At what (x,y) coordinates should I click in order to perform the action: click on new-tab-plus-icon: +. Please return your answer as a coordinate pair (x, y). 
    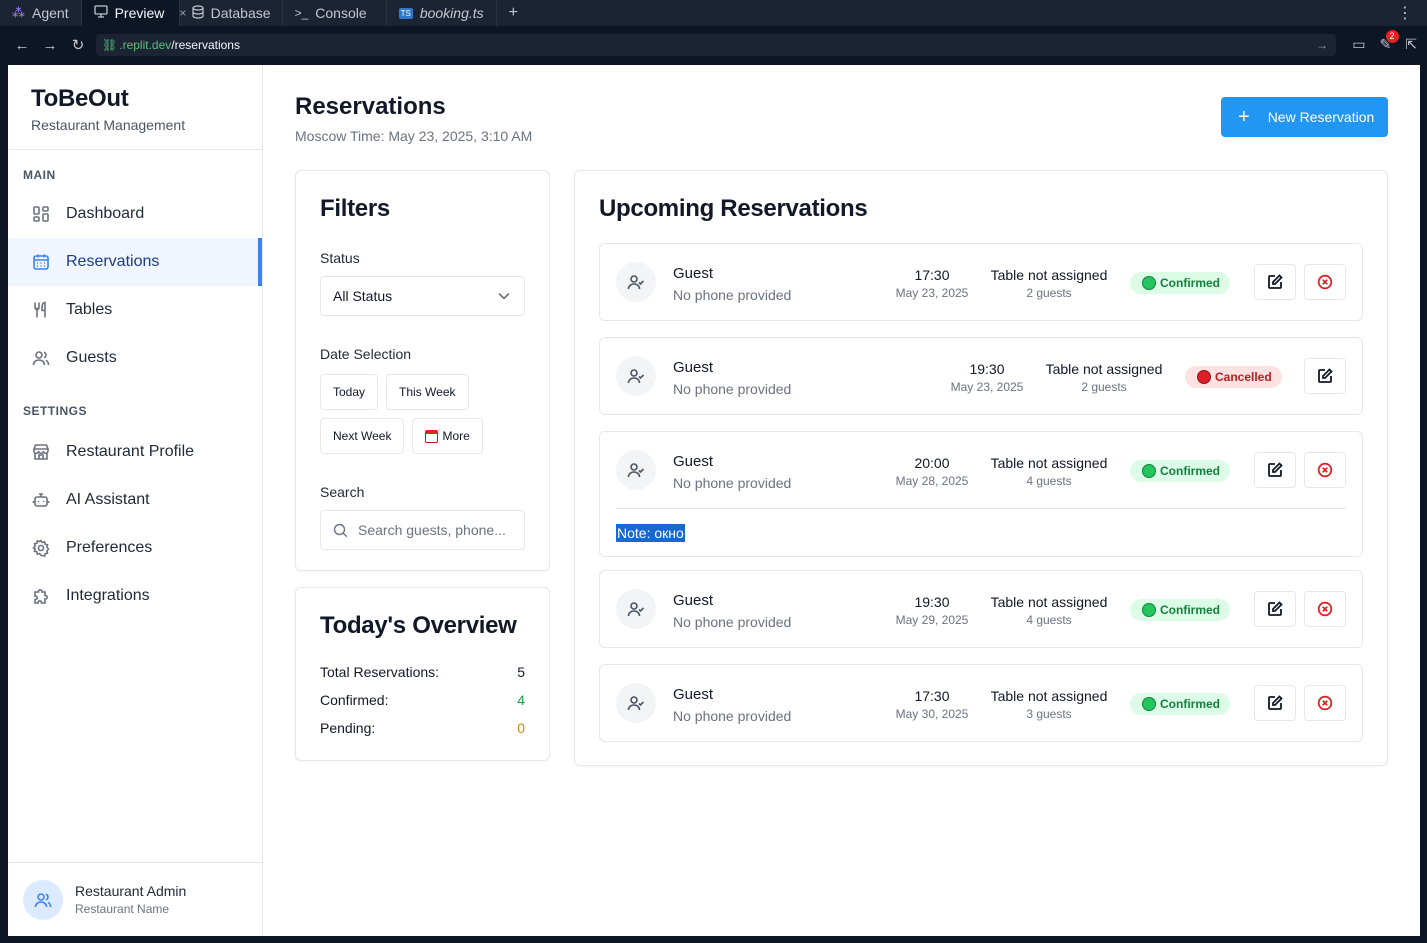
    Looking at the image, I should click on (513, 13).